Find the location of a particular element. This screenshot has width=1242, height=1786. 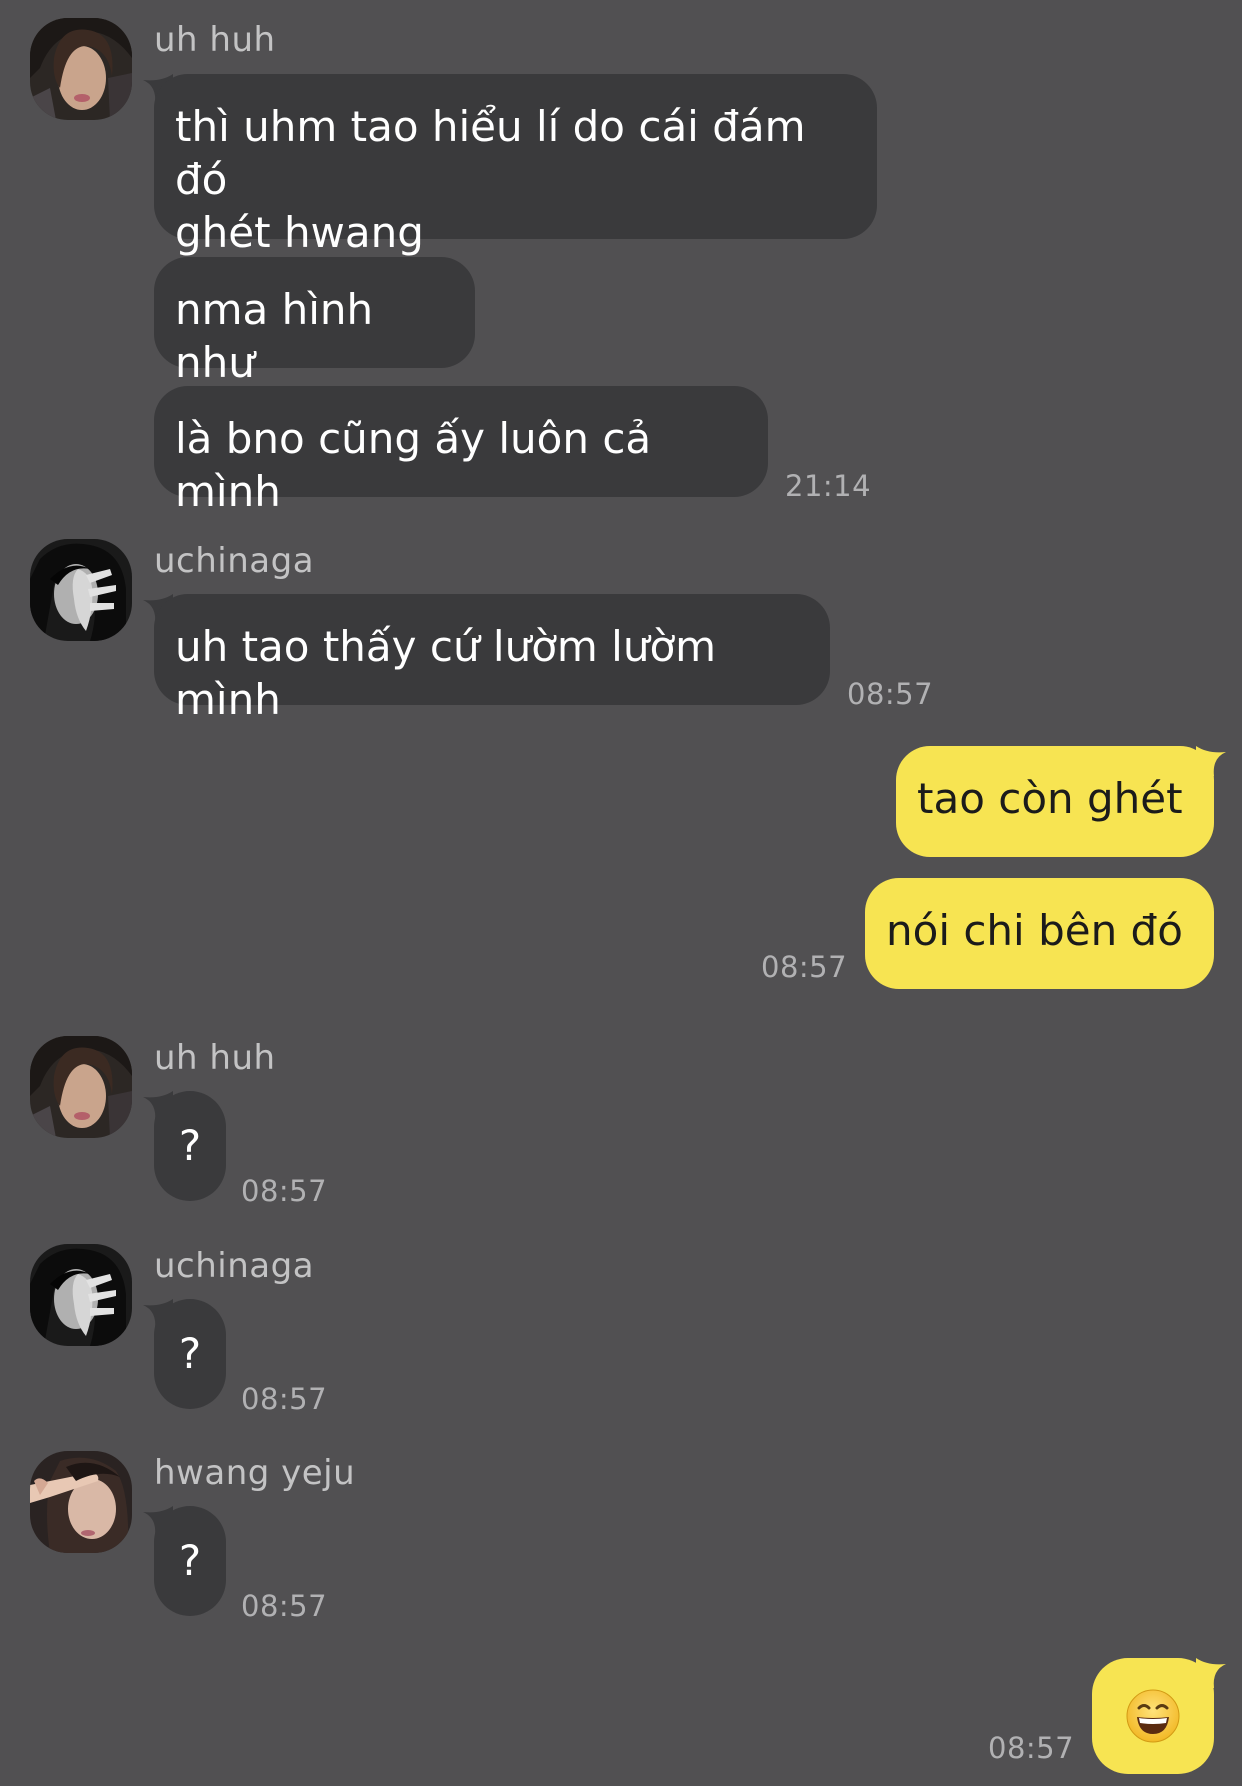

message-bubble is located at coordinates (1153, 1716).